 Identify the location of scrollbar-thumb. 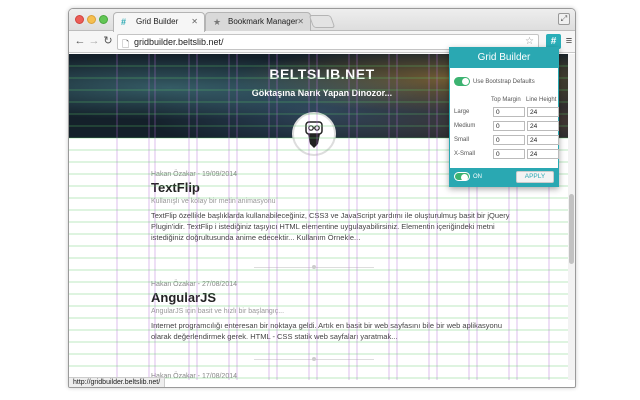
(571, 229).